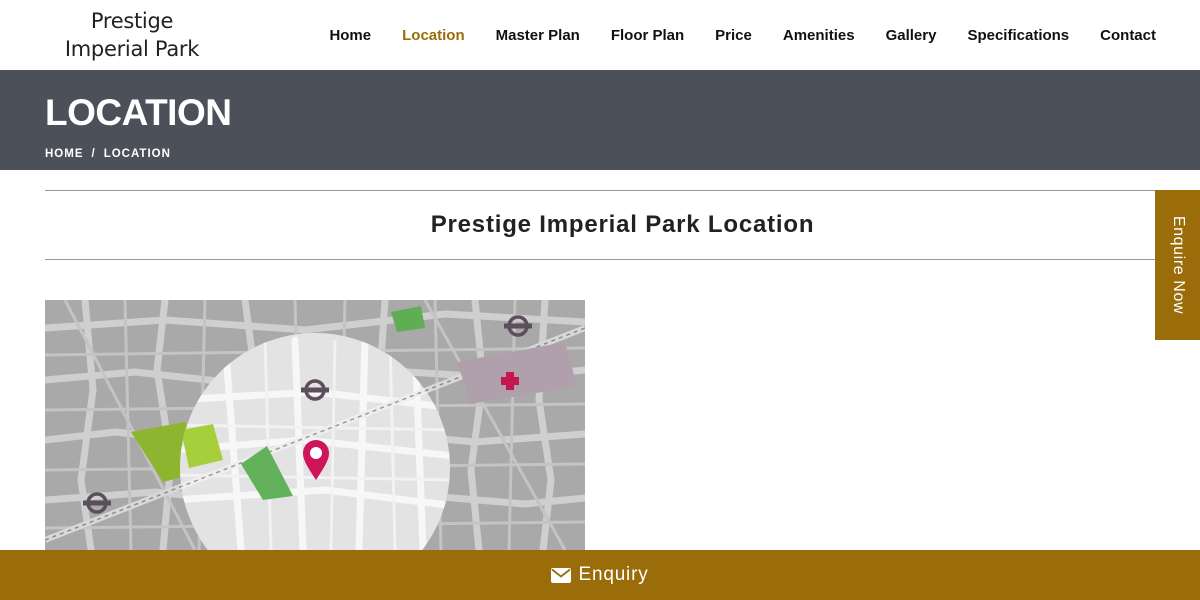 The height and width of the screenshot is (600, 1200). What do you see at coordinates (132, 21) in the screenshot?
I see `logo-line-1: Prestige` at bounding box center [132, 21].